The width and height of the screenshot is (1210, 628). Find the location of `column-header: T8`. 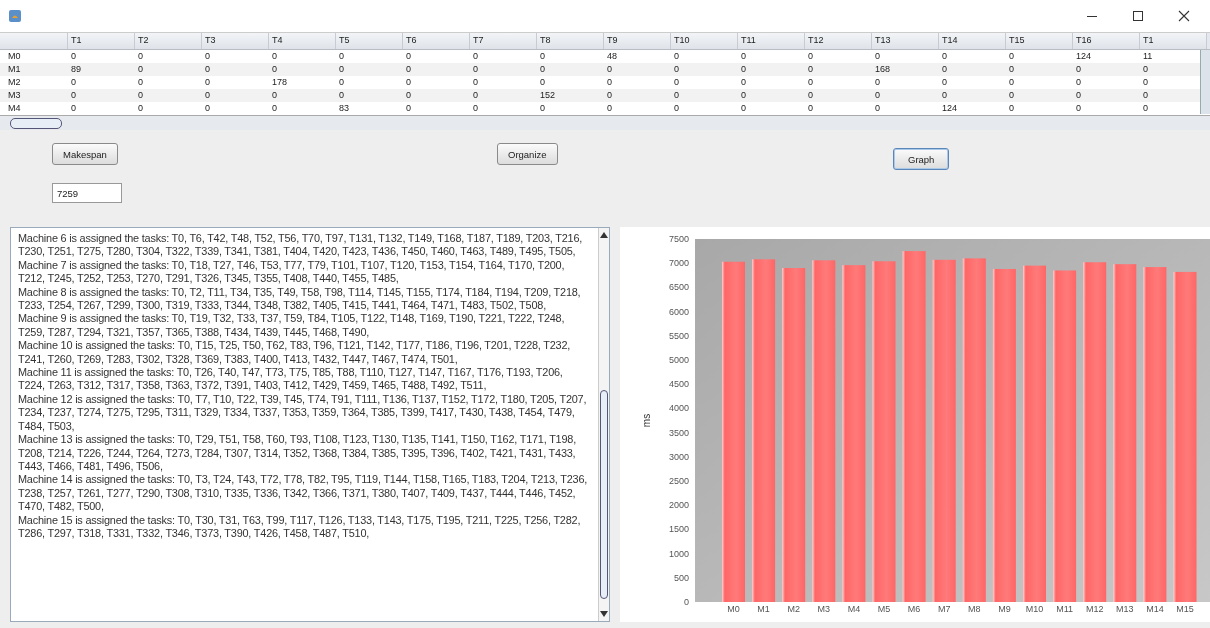

column-header: T8 is located at coordinates (570, 41).